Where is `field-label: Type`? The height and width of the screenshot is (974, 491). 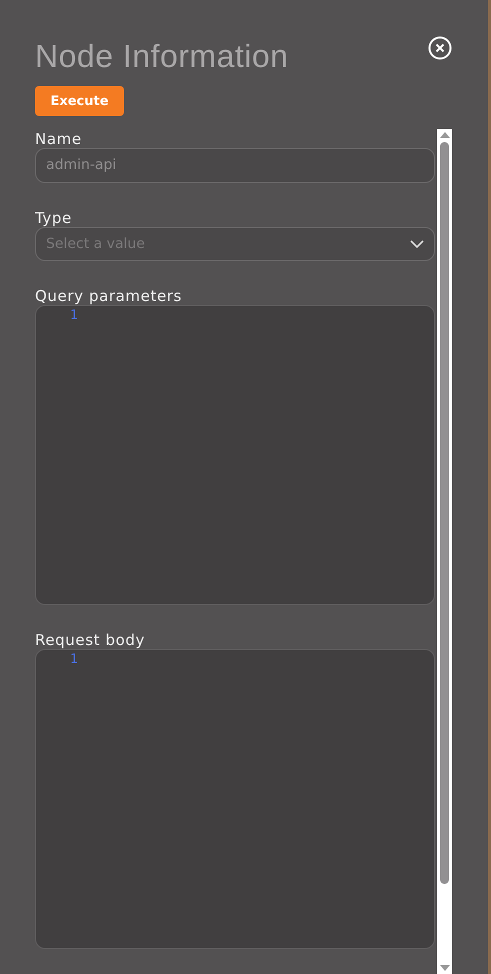 field-label: Type is located at coordinates (54, 217).